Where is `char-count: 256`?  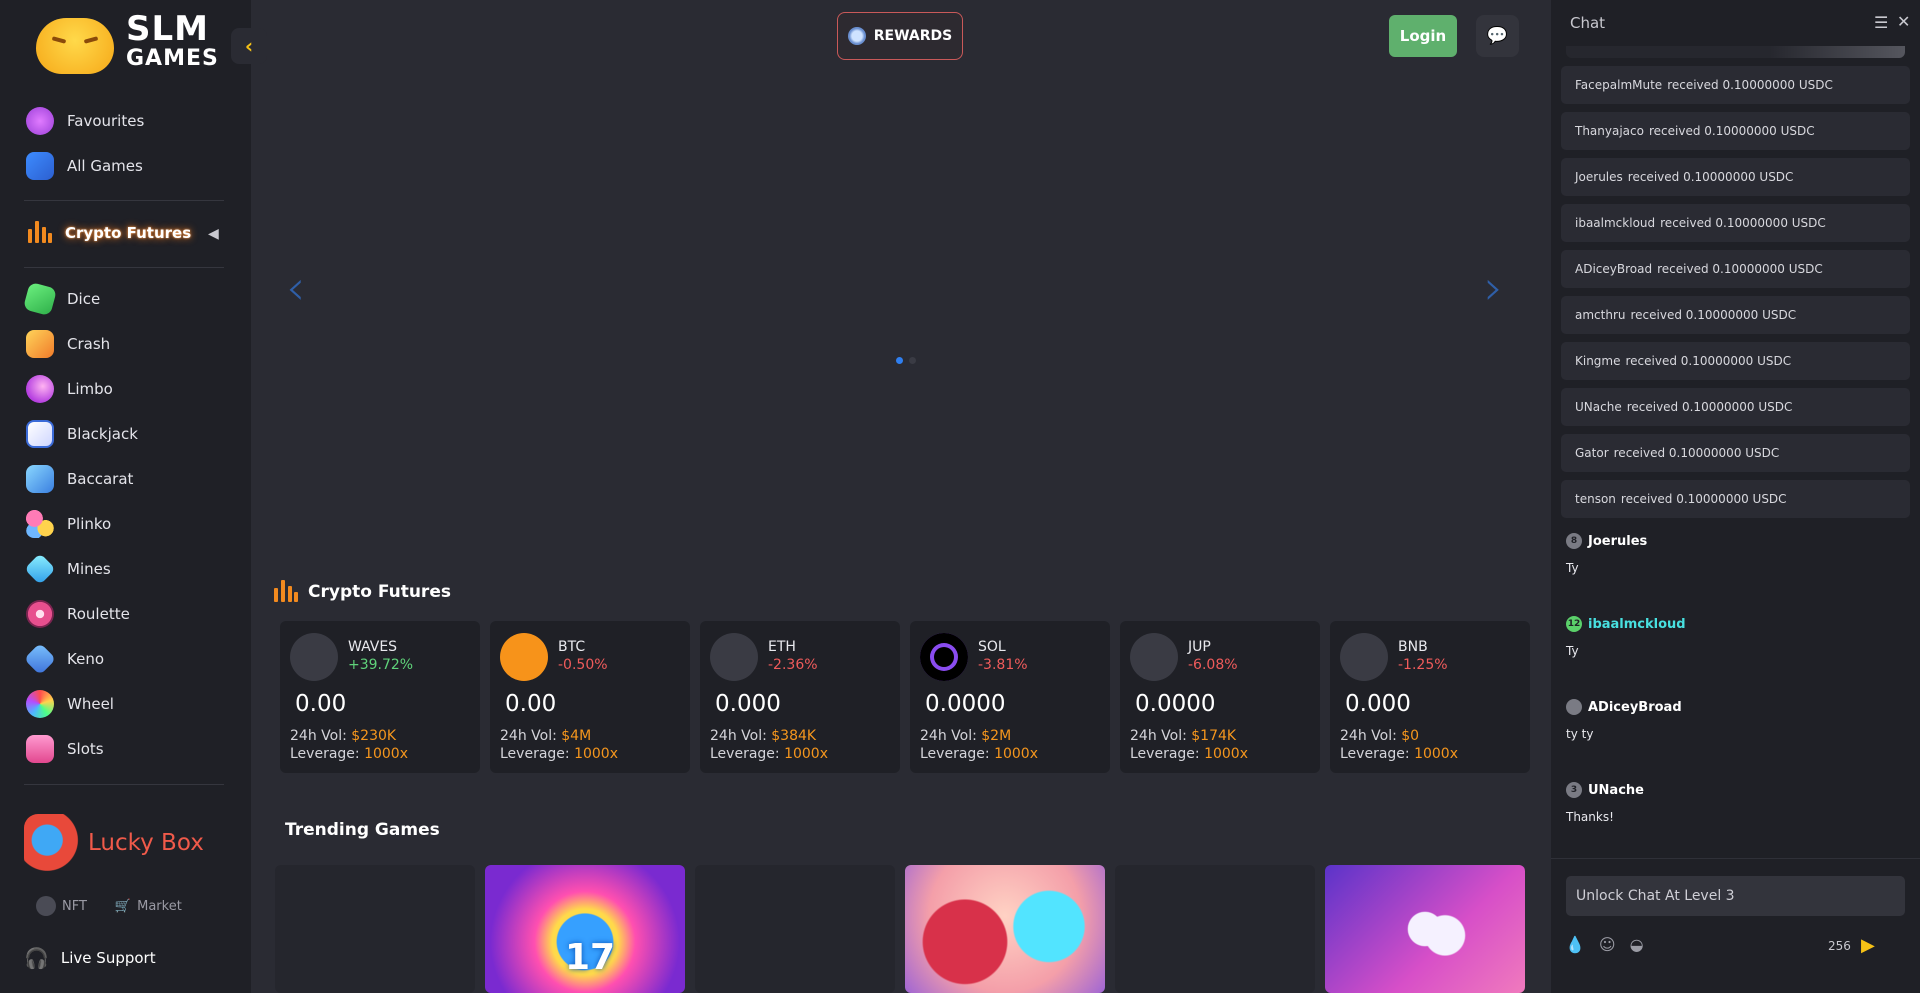 char-count: 256 is located at coordinates (1839, 946).